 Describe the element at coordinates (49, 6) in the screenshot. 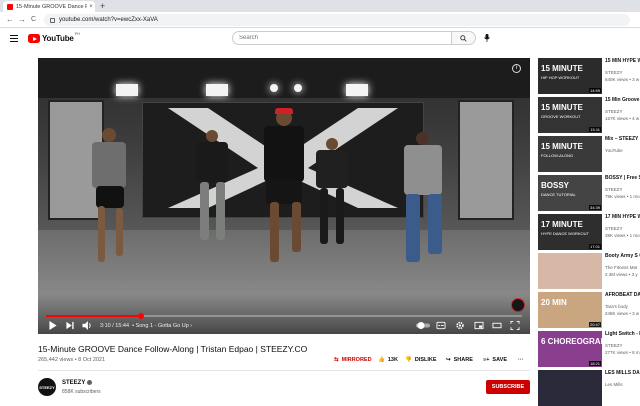

I see `browser-tab: 15-Minute GROOVE Dance Follo... ×` at that location.